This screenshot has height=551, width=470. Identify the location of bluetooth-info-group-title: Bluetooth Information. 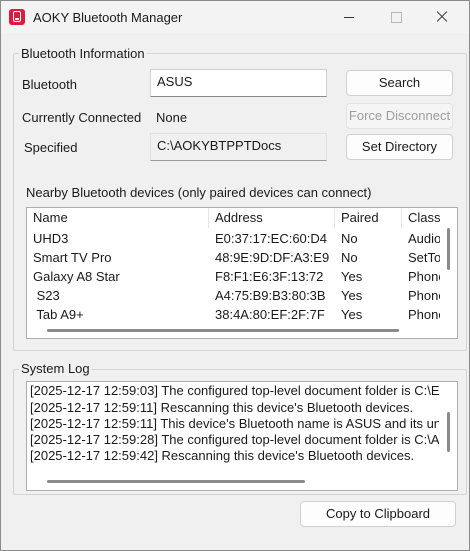
(83, 53).